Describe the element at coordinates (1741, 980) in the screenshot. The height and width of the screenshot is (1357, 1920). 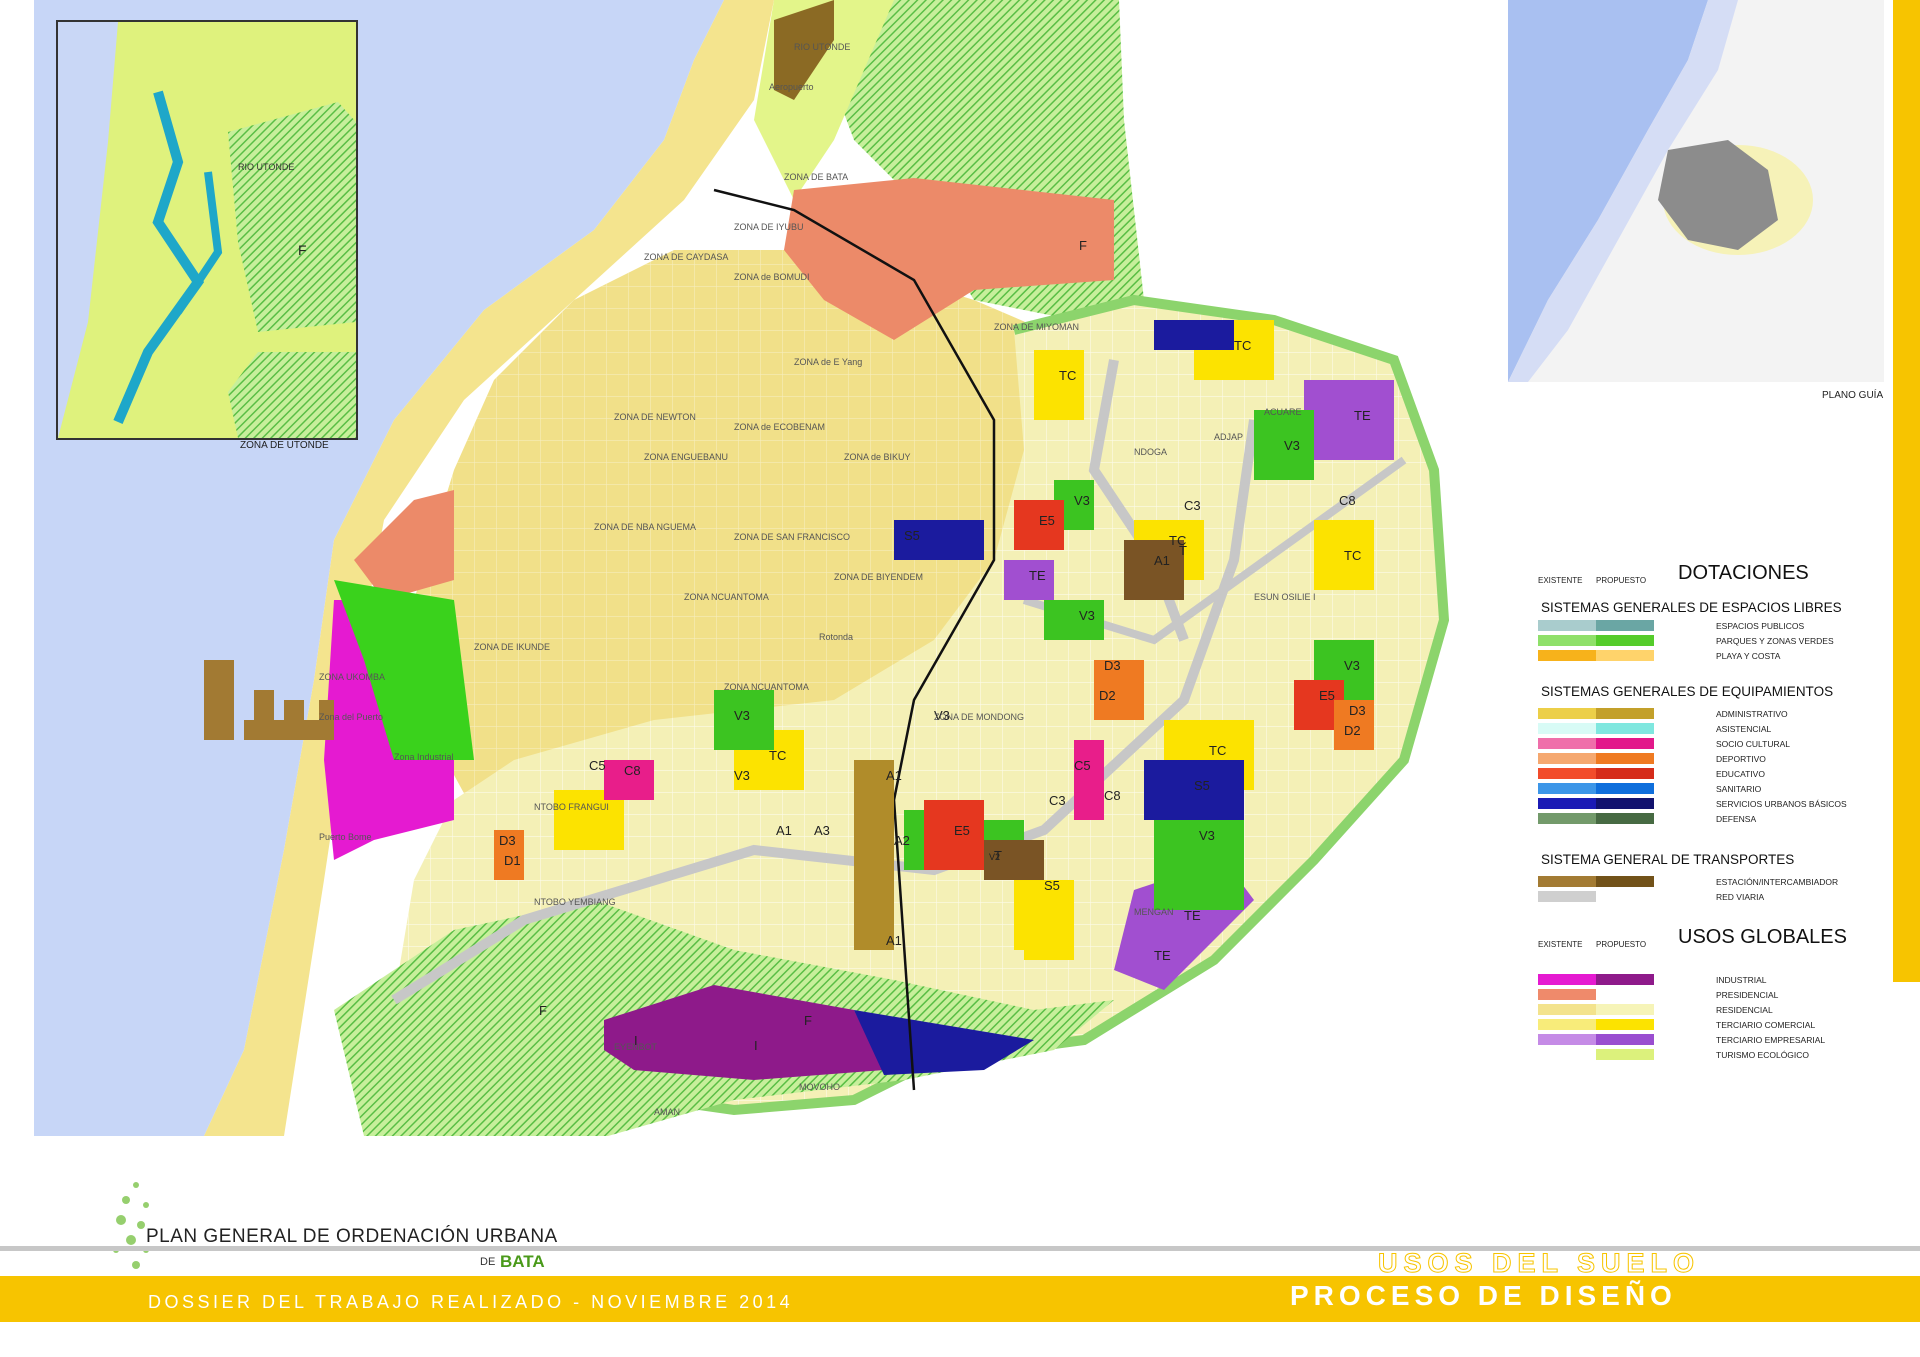
I see `legend-label-industrial: INDUSTRIAL` at that location.